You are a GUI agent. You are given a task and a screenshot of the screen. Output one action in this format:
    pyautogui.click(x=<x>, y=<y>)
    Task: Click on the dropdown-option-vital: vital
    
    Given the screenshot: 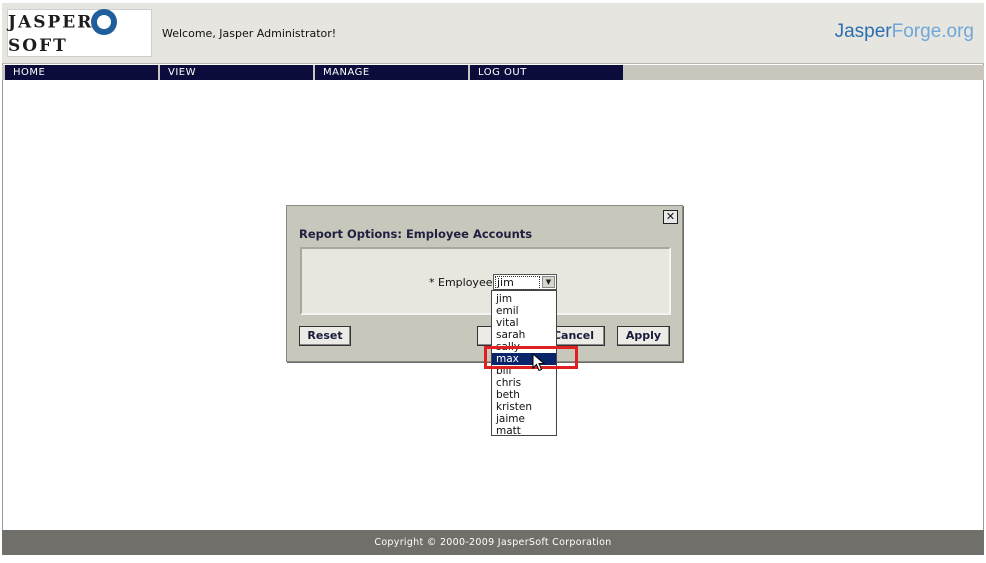 What is the action you would take?
    pyautogui.click(x=524, y=323)
    